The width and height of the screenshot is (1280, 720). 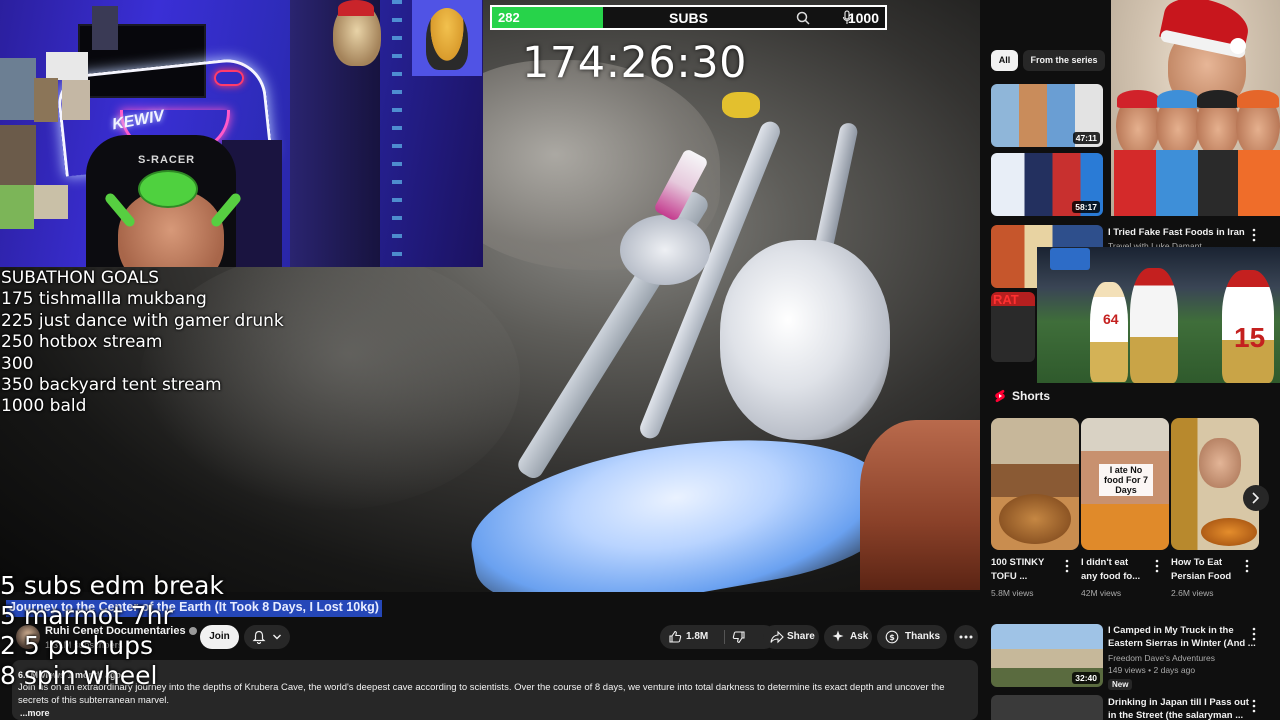 What do you see at coordinates (1196, 563) in the screenshot?
I see `short-title: How To Eat` at bounding box center [1196, 563].